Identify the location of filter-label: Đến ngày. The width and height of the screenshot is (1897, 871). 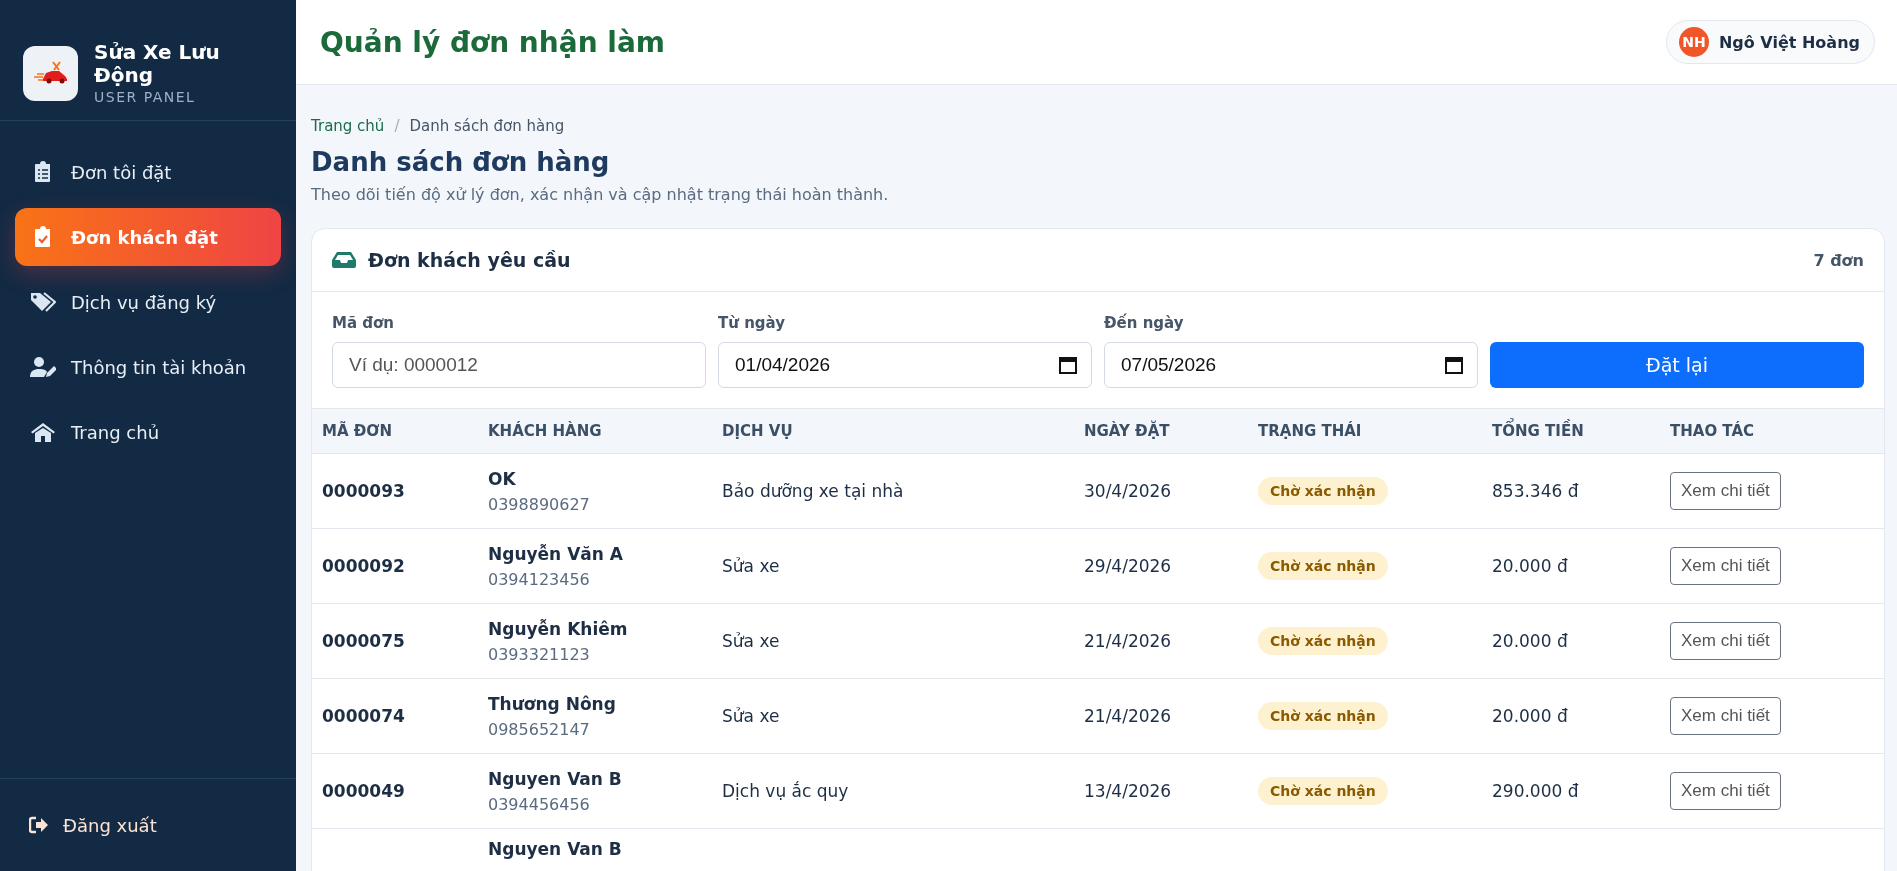
(1144, 323).